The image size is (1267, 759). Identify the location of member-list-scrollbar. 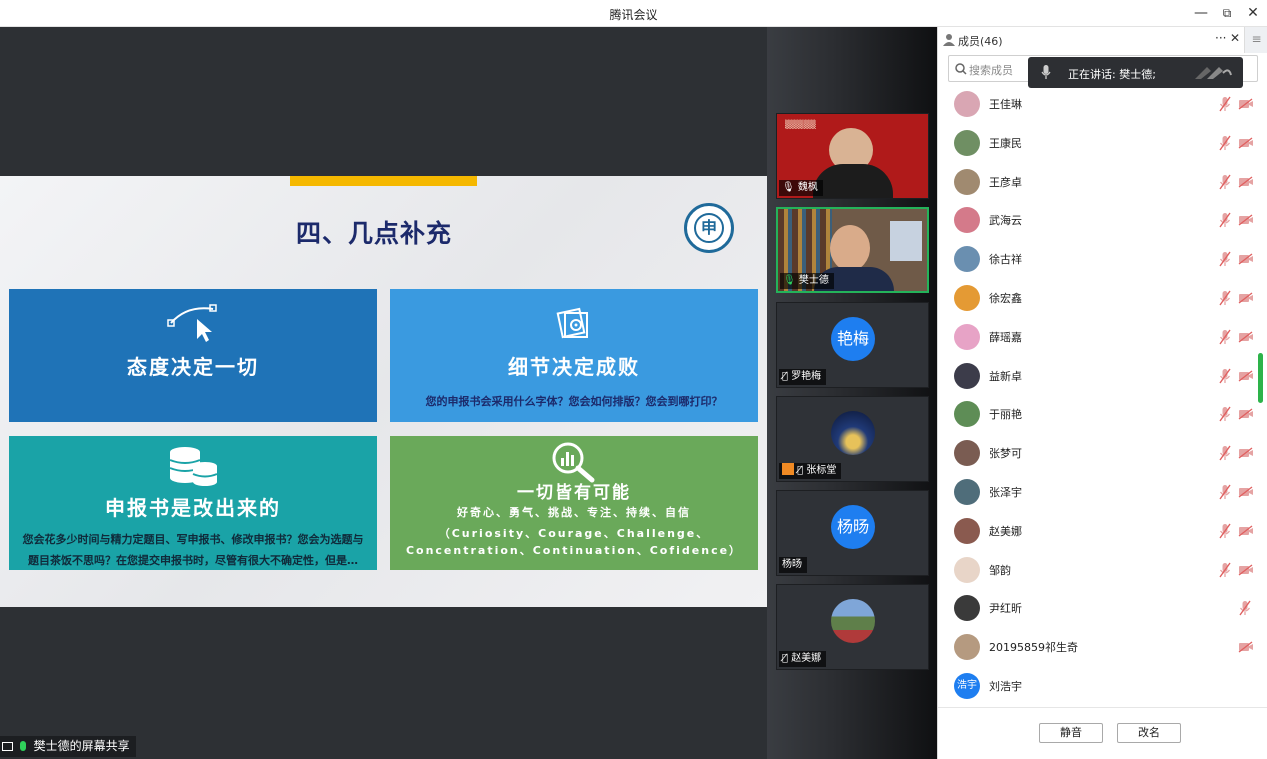
(1260, 378).